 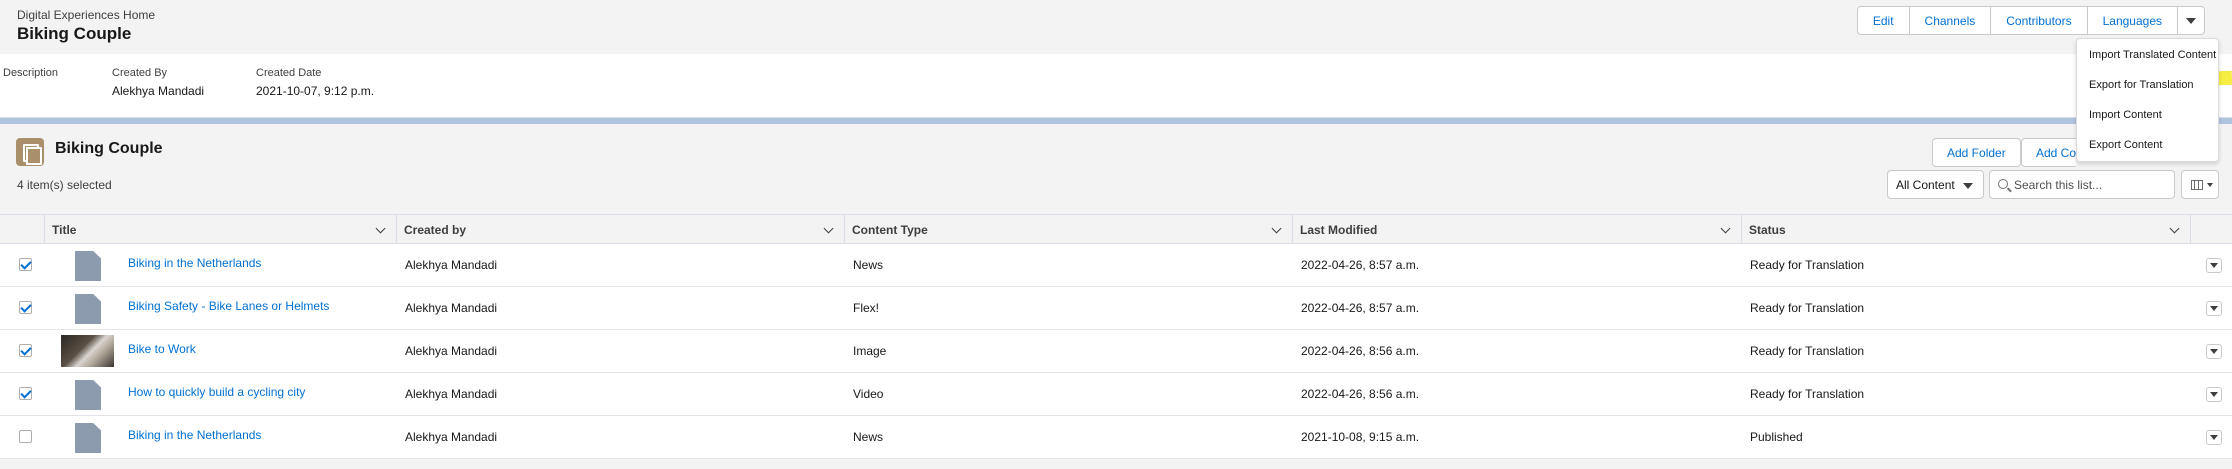 What do you see at coordinates (1776, 437) in the screenshot?
I see `status-cell: Published` at bounding box center [1776, 437].